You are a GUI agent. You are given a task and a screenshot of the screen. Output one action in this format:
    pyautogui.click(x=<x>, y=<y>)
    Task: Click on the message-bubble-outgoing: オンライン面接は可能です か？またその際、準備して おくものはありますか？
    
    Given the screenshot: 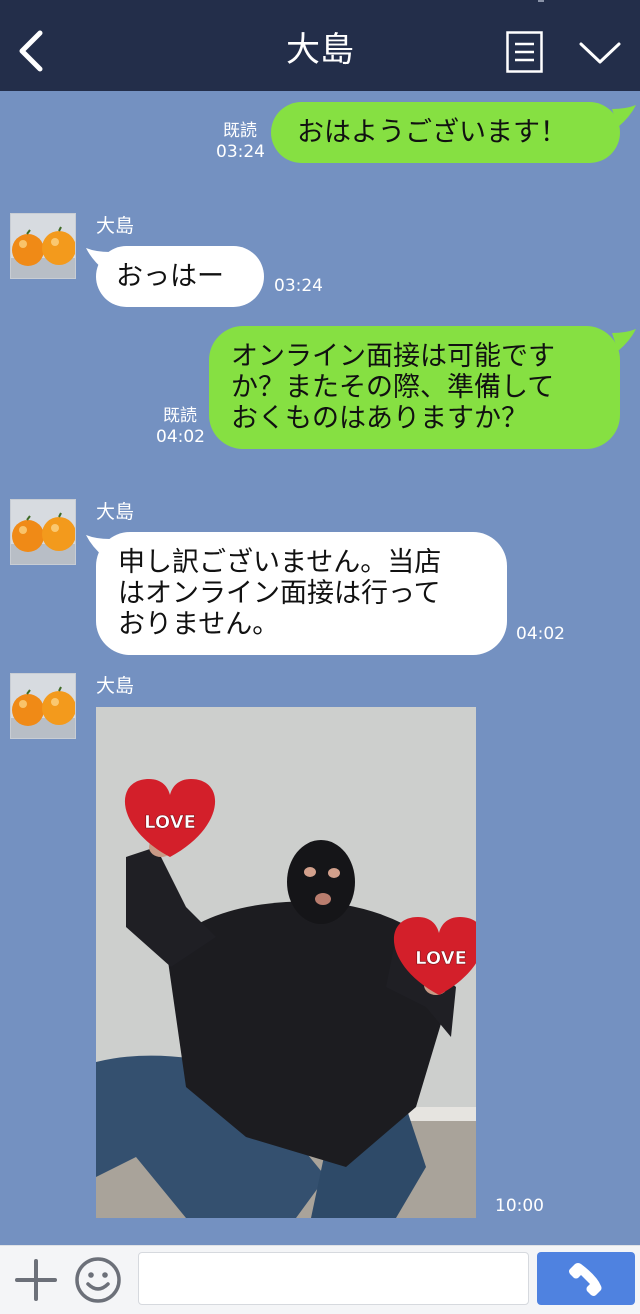 What is the action you would take?
    pyautogui.click(x=414, y=387)
    